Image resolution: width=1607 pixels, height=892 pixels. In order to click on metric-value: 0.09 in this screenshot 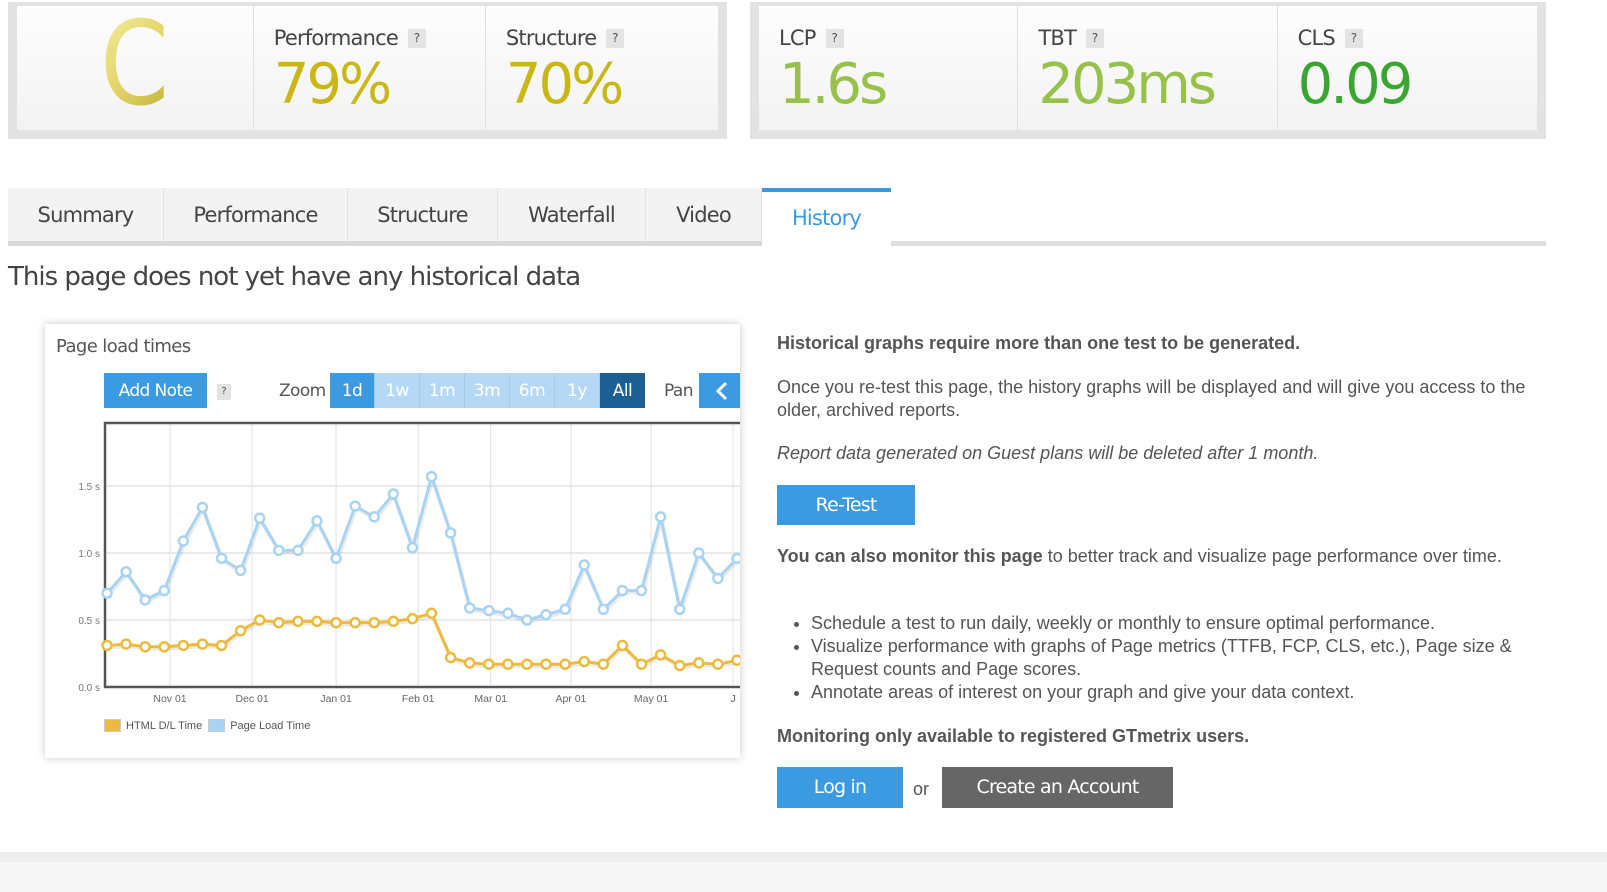, I will do `click(1355, 84)`.